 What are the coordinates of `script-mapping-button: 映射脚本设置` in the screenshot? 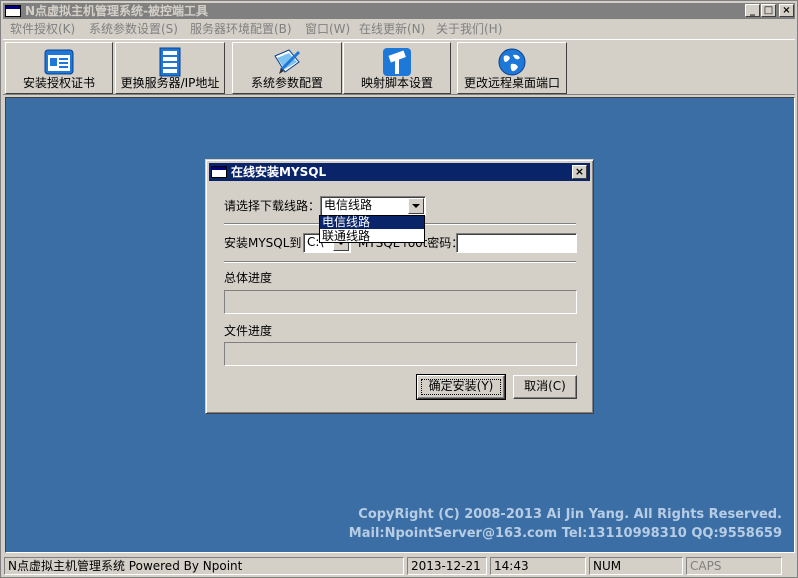 It's located at (397, 68).